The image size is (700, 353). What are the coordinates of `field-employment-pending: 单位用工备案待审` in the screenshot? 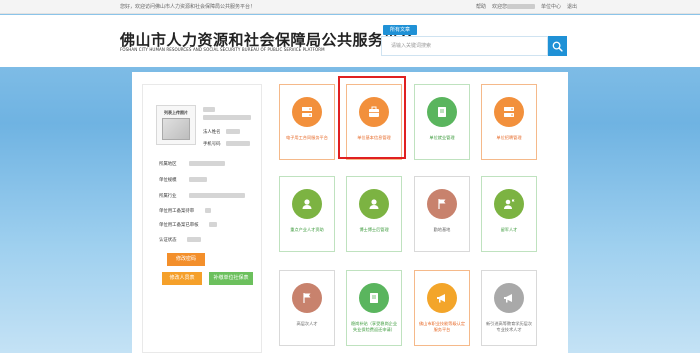 It's located at (177, 211).